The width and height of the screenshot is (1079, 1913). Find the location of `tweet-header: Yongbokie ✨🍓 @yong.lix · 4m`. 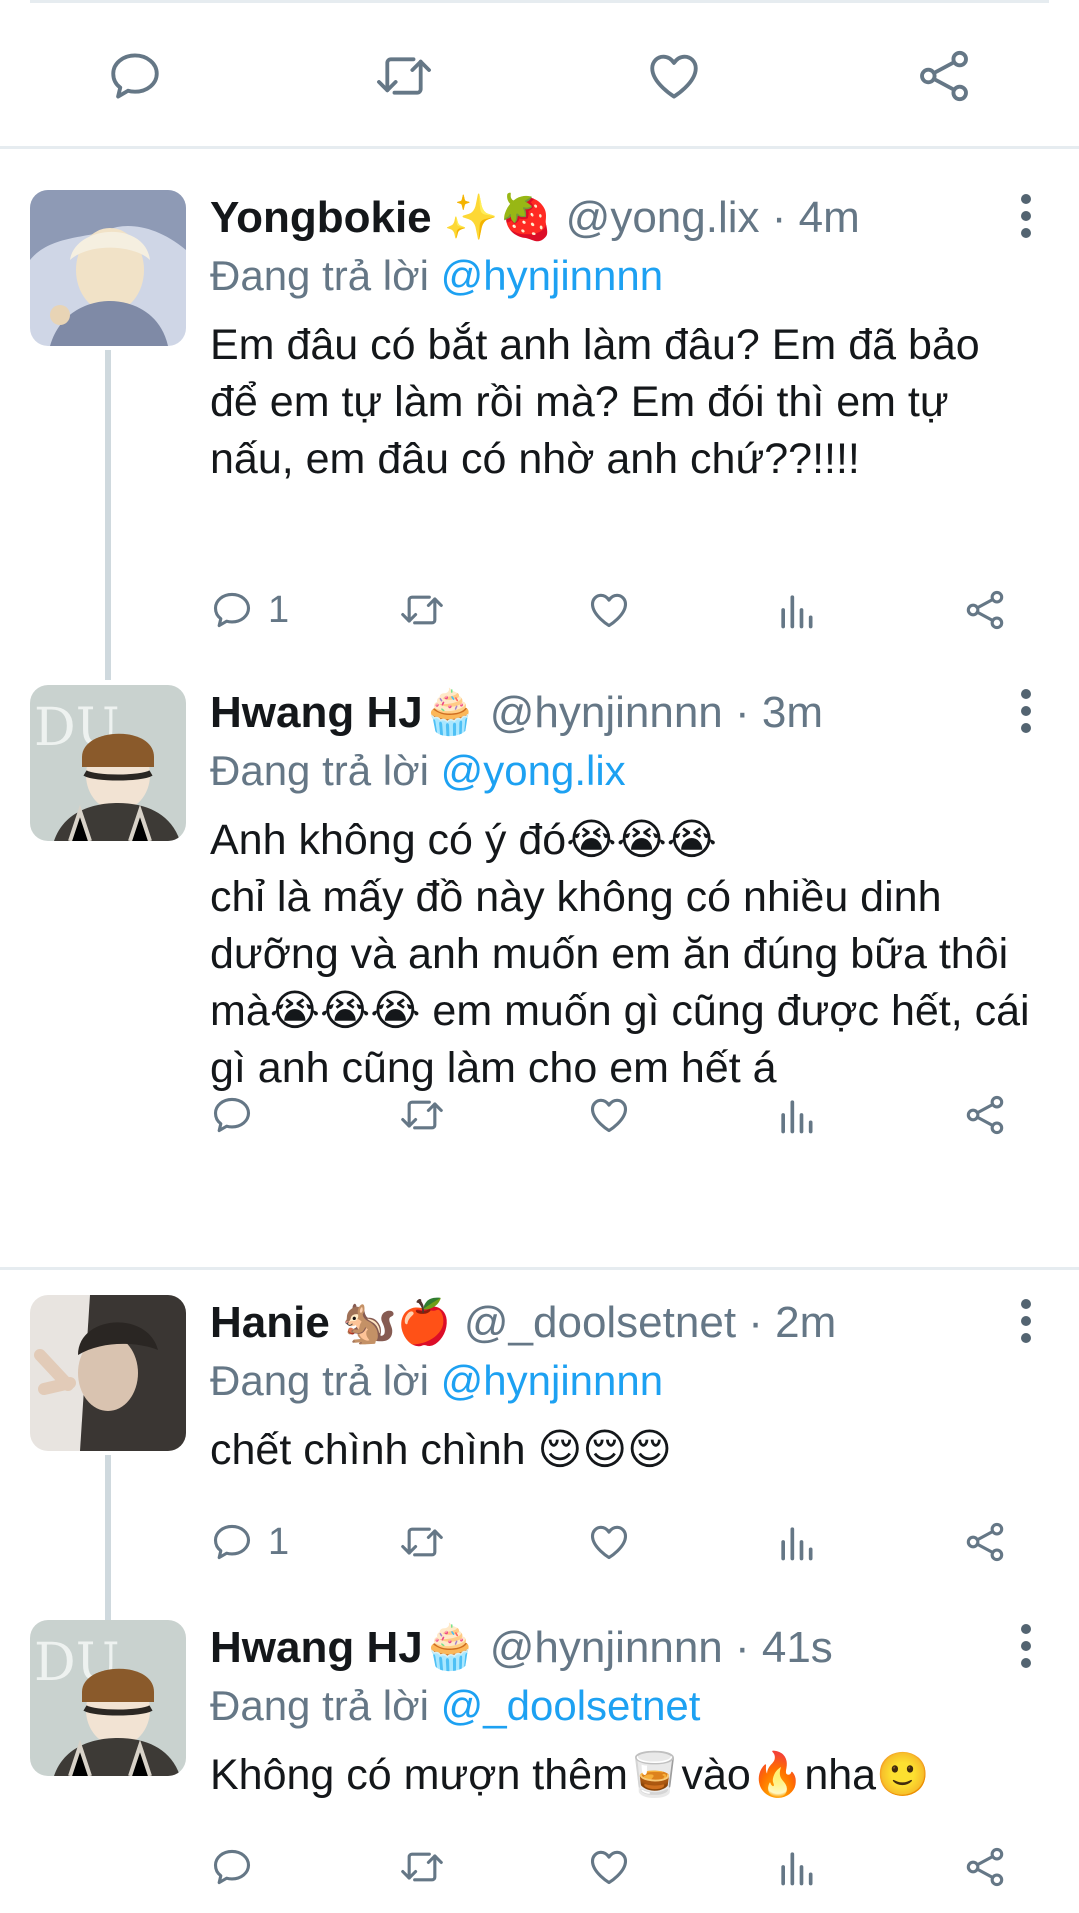

tweet-header: Yongbokie ✨🍓 @yong.lix · 4m is located at coordinates (599, 218).